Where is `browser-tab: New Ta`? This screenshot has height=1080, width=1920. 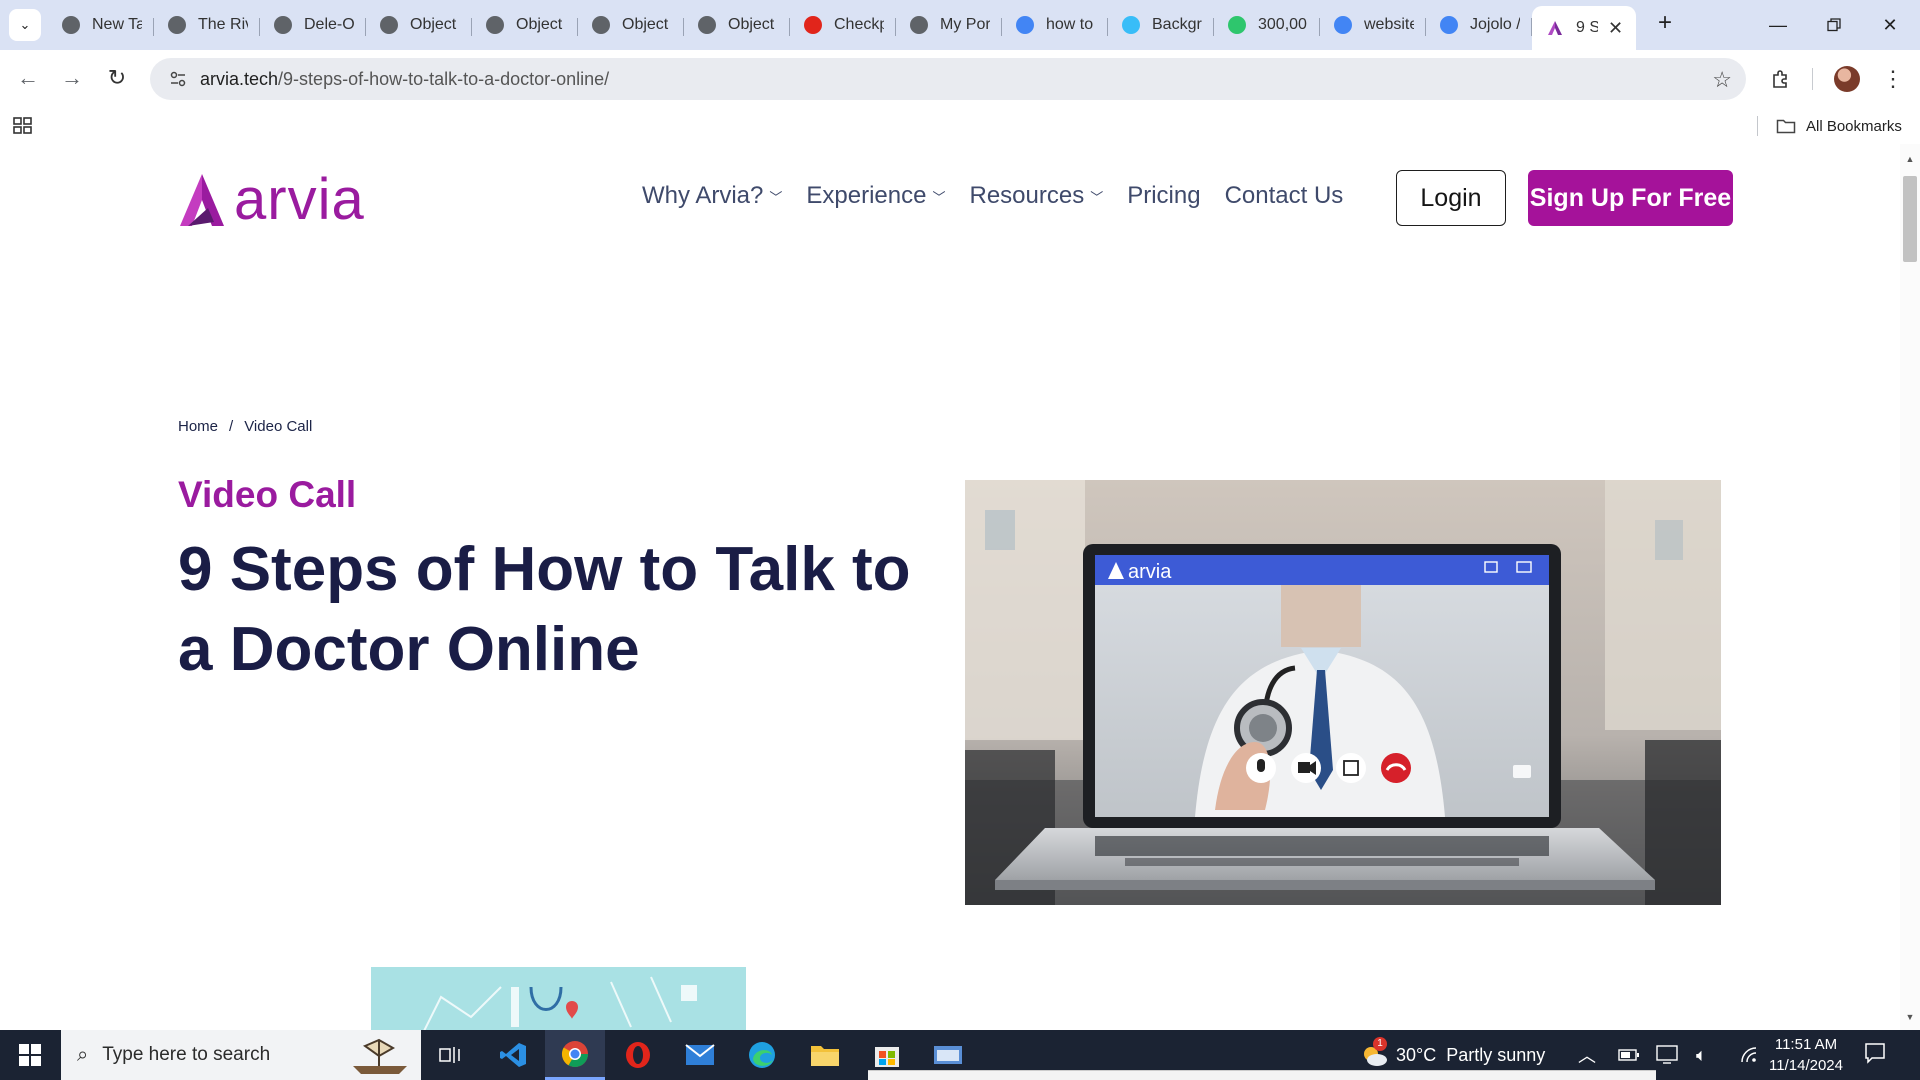
browser-tab: New Ta is located at coordinates (101, 25).